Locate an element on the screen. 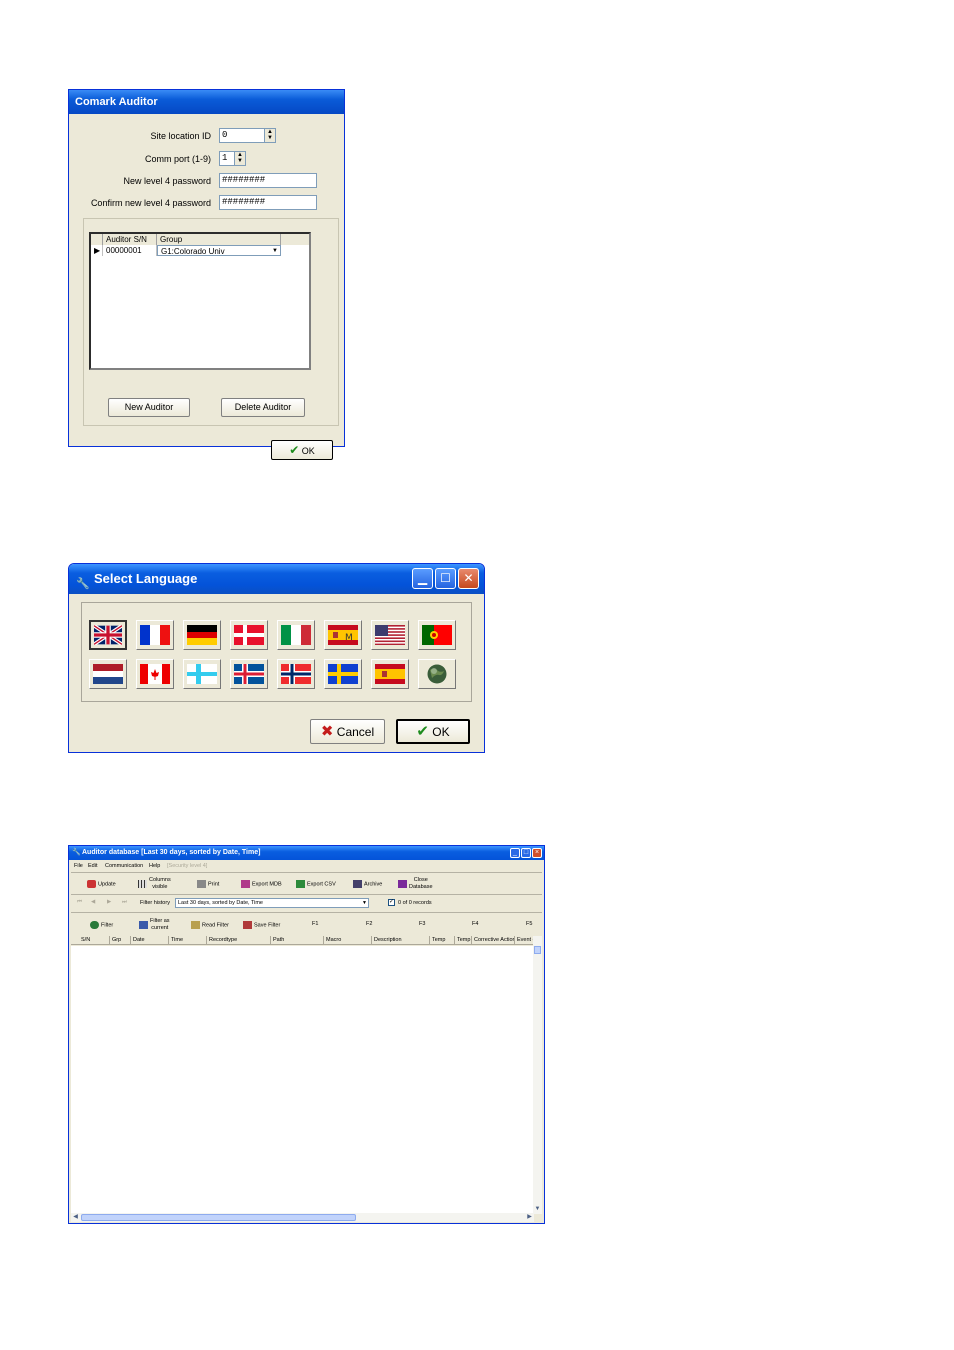  menu-edit: Edit is located at coordinates (92, 866).